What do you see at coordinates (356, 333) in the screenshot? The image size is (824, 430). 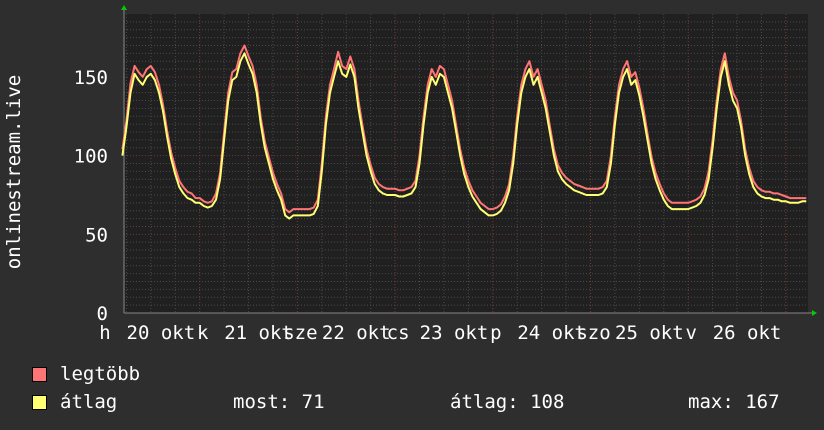 I see `x-date-label: 22 okt` at bounding box center [356, 333].